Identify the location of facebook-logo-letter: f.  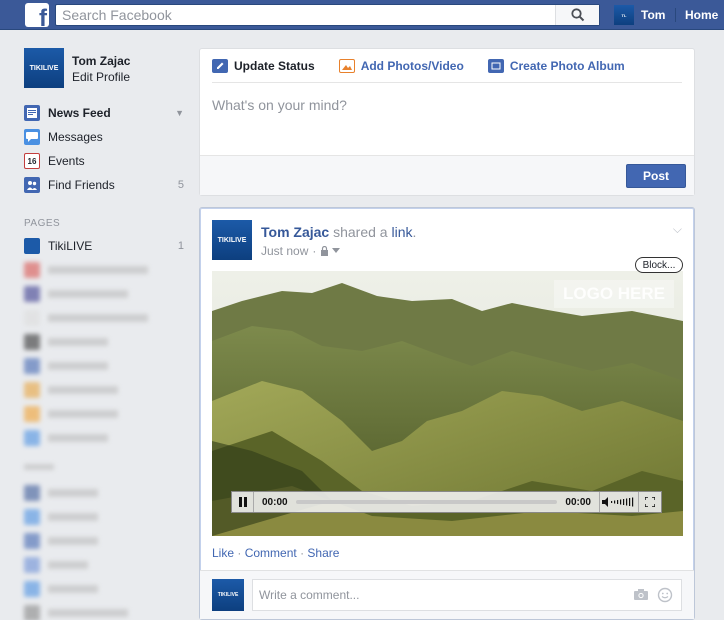
(43, 16).